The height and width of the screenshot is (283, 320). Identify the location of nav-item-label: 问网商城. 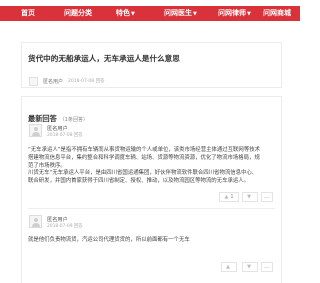
(277, 13).